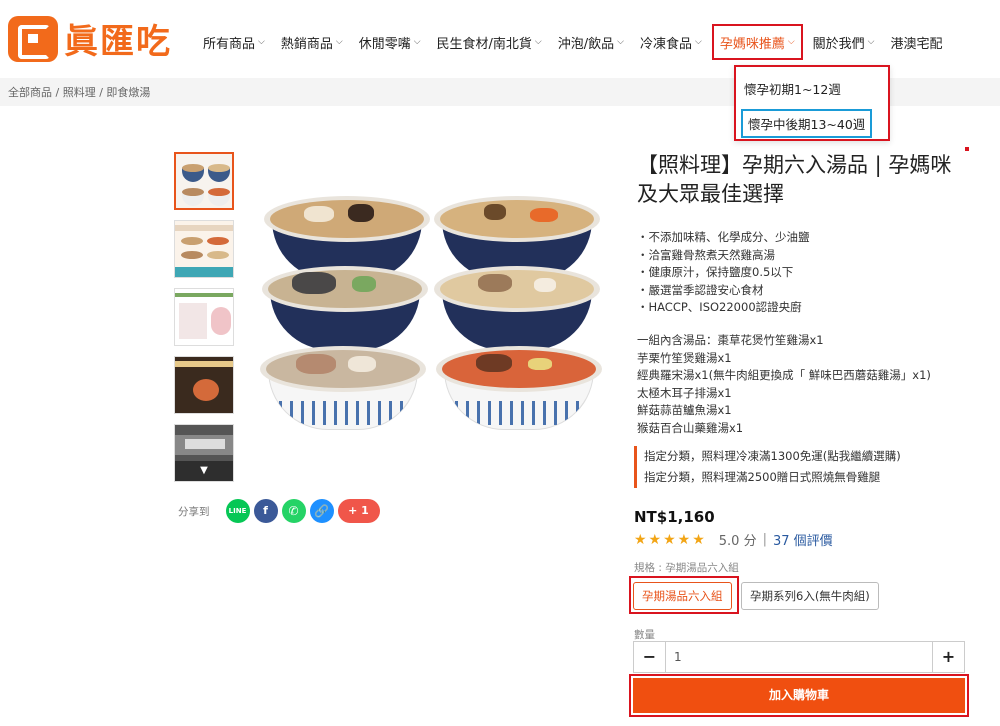  Describe the element at coordinates (752, 44) in the screenshot. I see `nav-label: 孕媽咪推薦` at that location.